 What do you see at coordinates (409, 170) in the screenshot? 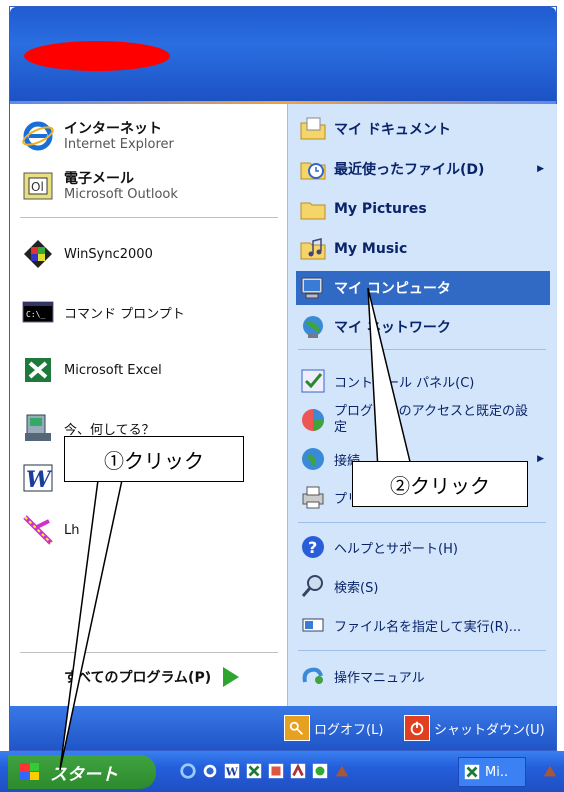
I see `menu-item-label: 最近使ったファイル(D)` at bounding box center [409, 170].